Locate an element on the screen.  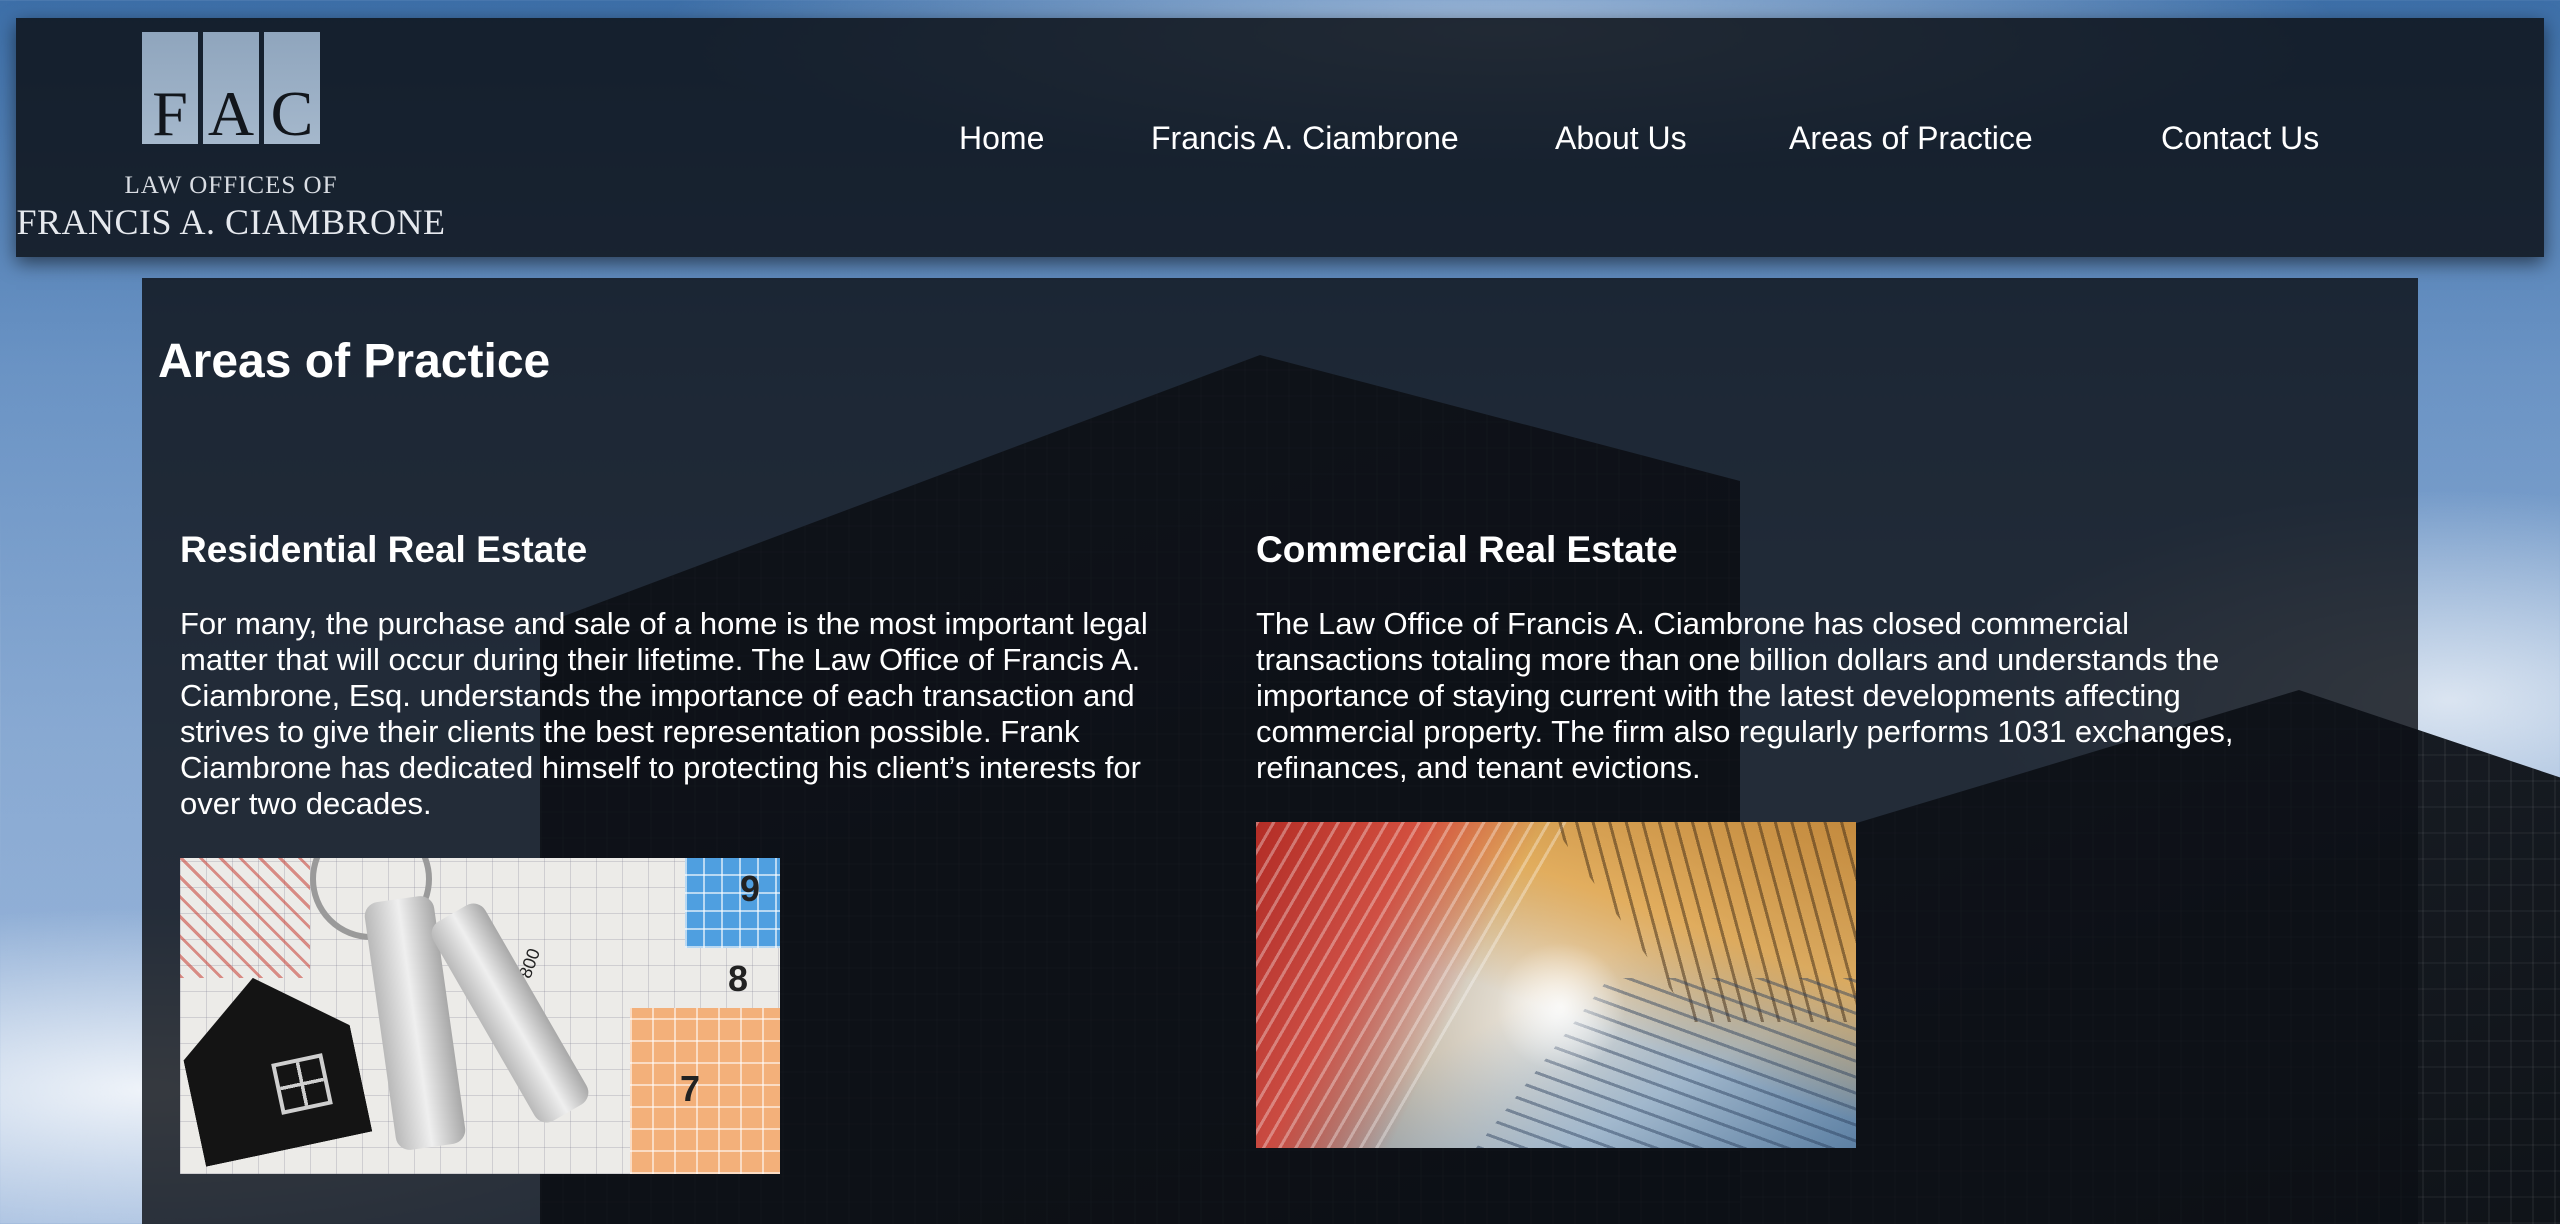
logo-block: C is located at coordinates (292, 90).